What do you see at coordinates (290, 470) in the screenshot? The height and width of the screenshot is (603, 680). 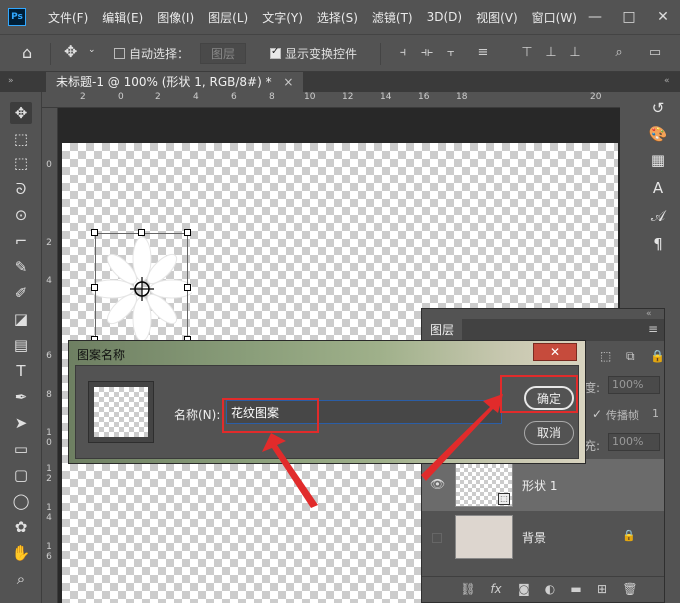 I see `arrow-to-name-field` at bounding box center [290, 470].